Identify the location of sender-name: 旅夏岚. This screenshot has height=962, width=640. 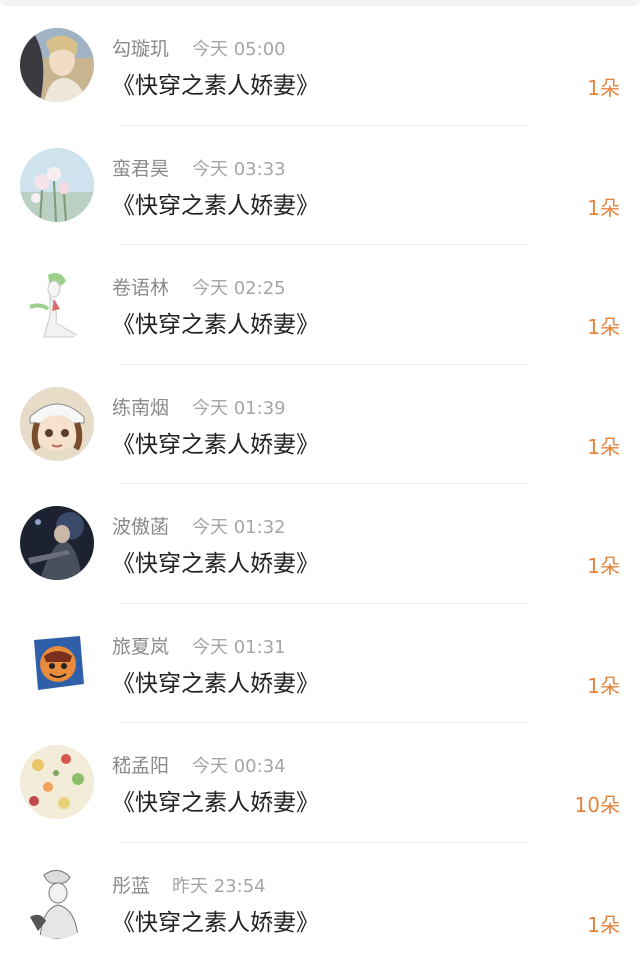
(140, 645).